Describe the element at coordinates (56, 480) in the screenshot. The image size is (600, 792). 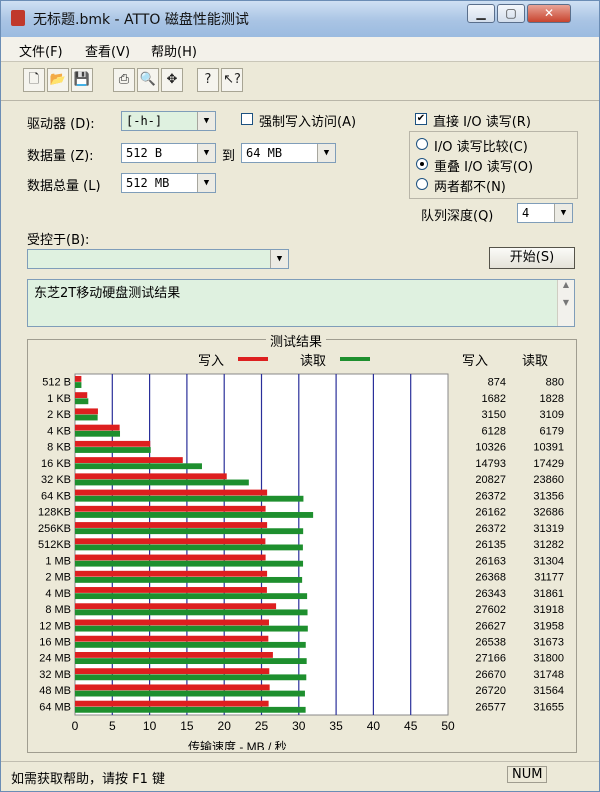
I see `y-tick-label: 32 KB` at that location.